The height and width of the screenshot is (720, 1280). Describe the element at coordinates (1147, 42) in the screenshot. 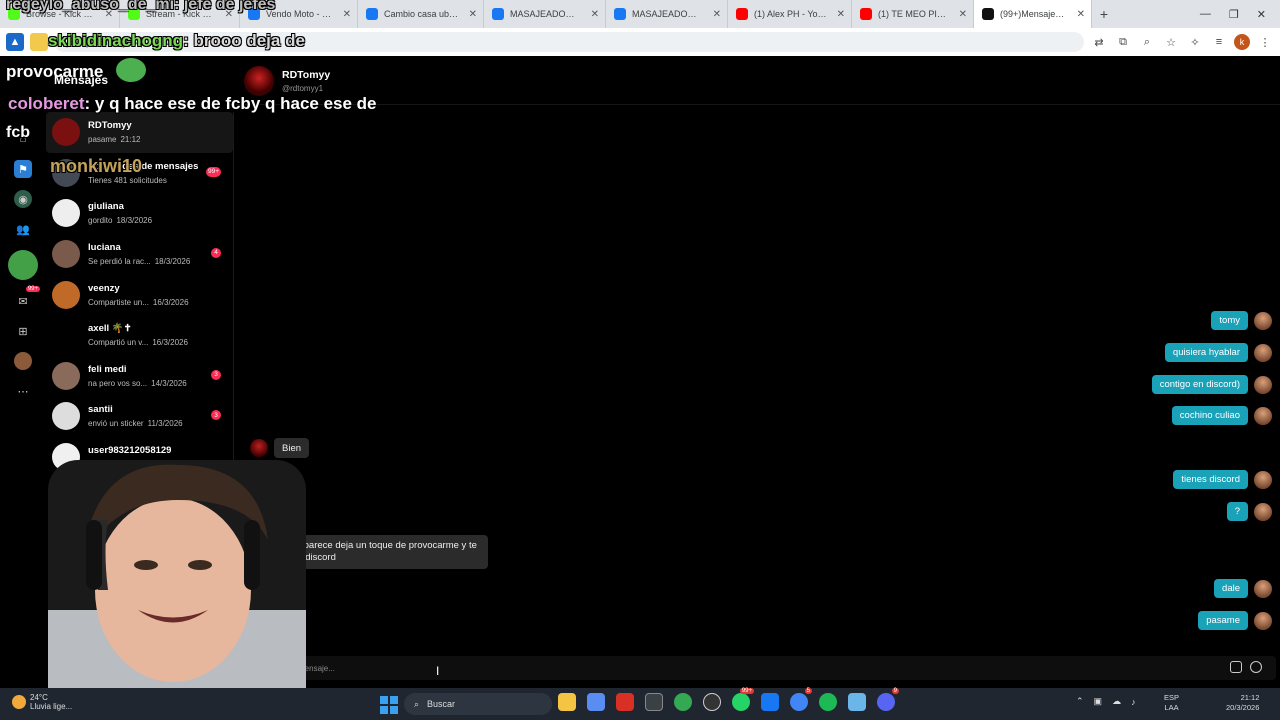

I see `zoom-icon: ⌕` at that location.